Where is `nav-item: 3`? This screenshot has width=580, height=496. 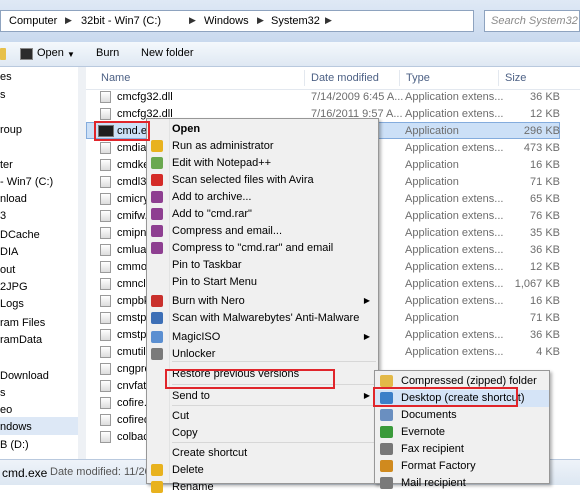
nav-item: 3 is located at coordinates (3, 216).